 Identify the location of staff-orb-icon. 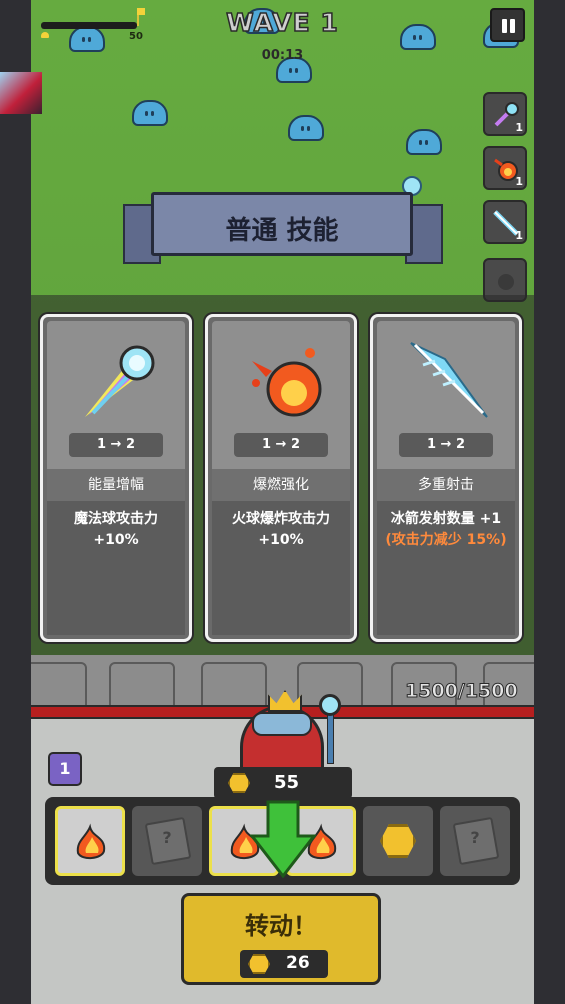
(330, 705).